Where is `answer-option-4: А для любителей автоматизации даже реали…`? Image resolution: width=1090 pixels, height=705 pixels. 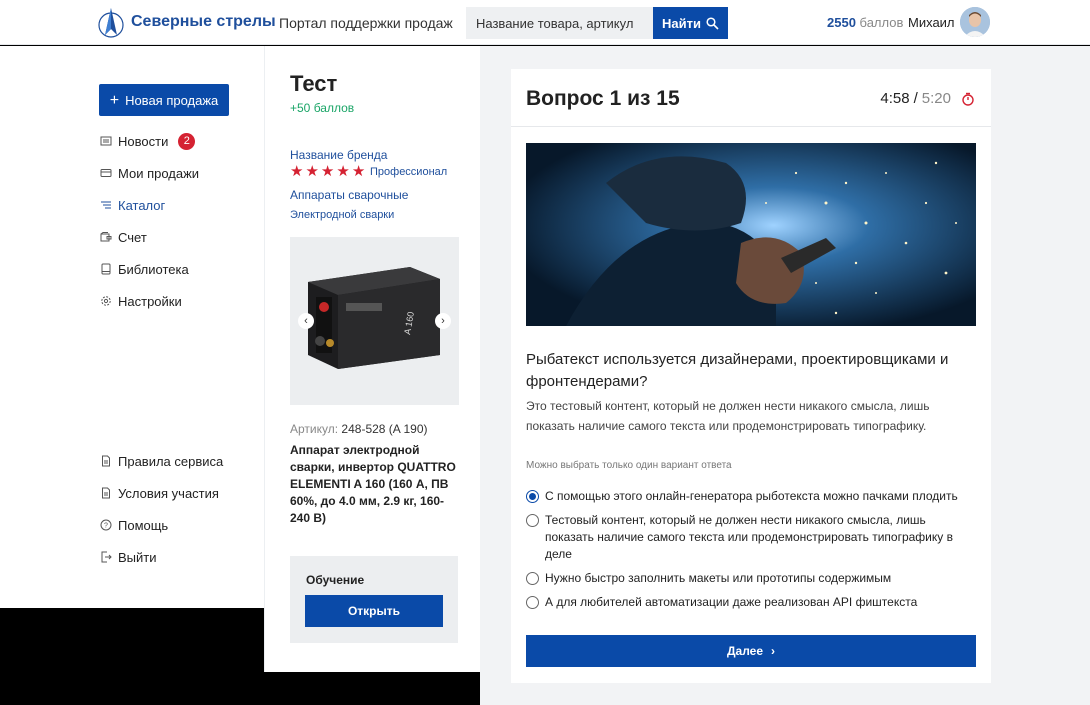 answer-option-4: А для любителей автоматизации даже реали… is located at coordinates (751, 602).